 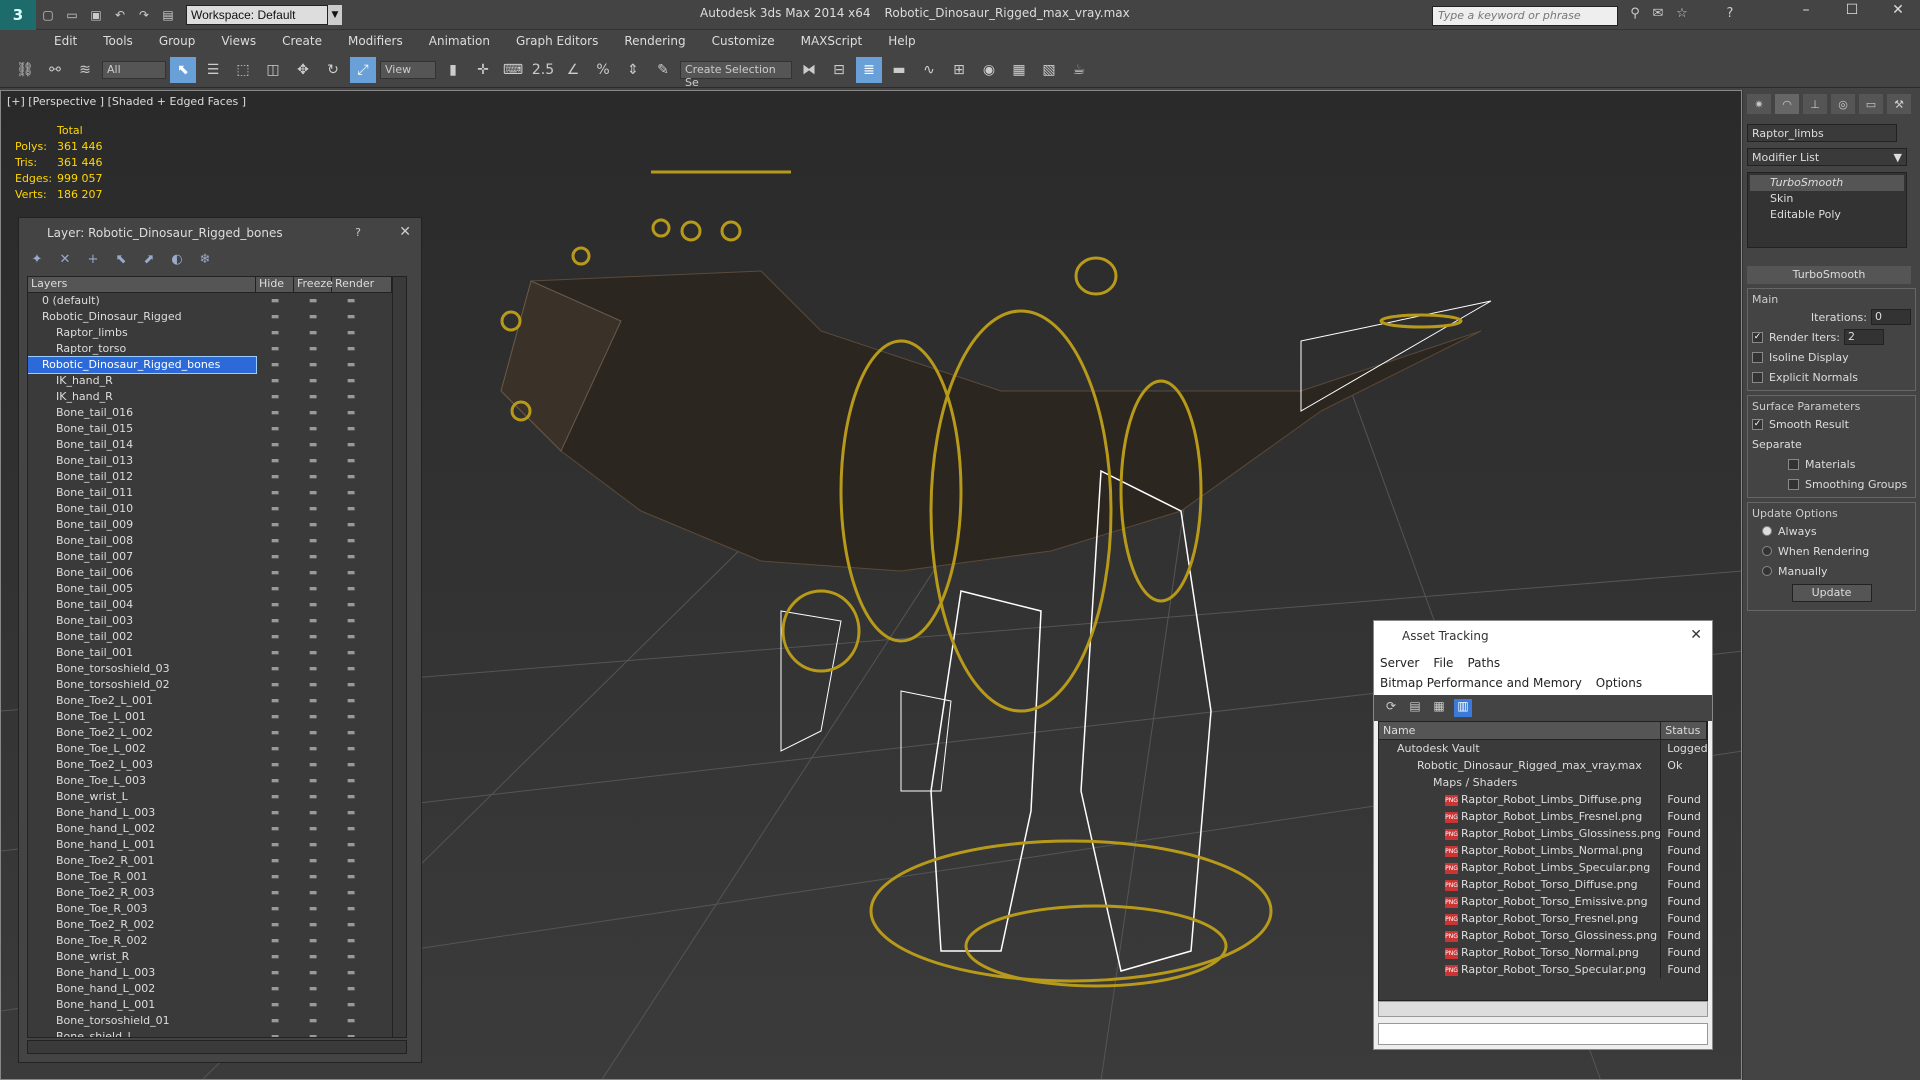 What do you see at coordinates (1757, 357) in the screenshot?
I see `isoline-checkbox` at bounding box center [1757, 357].